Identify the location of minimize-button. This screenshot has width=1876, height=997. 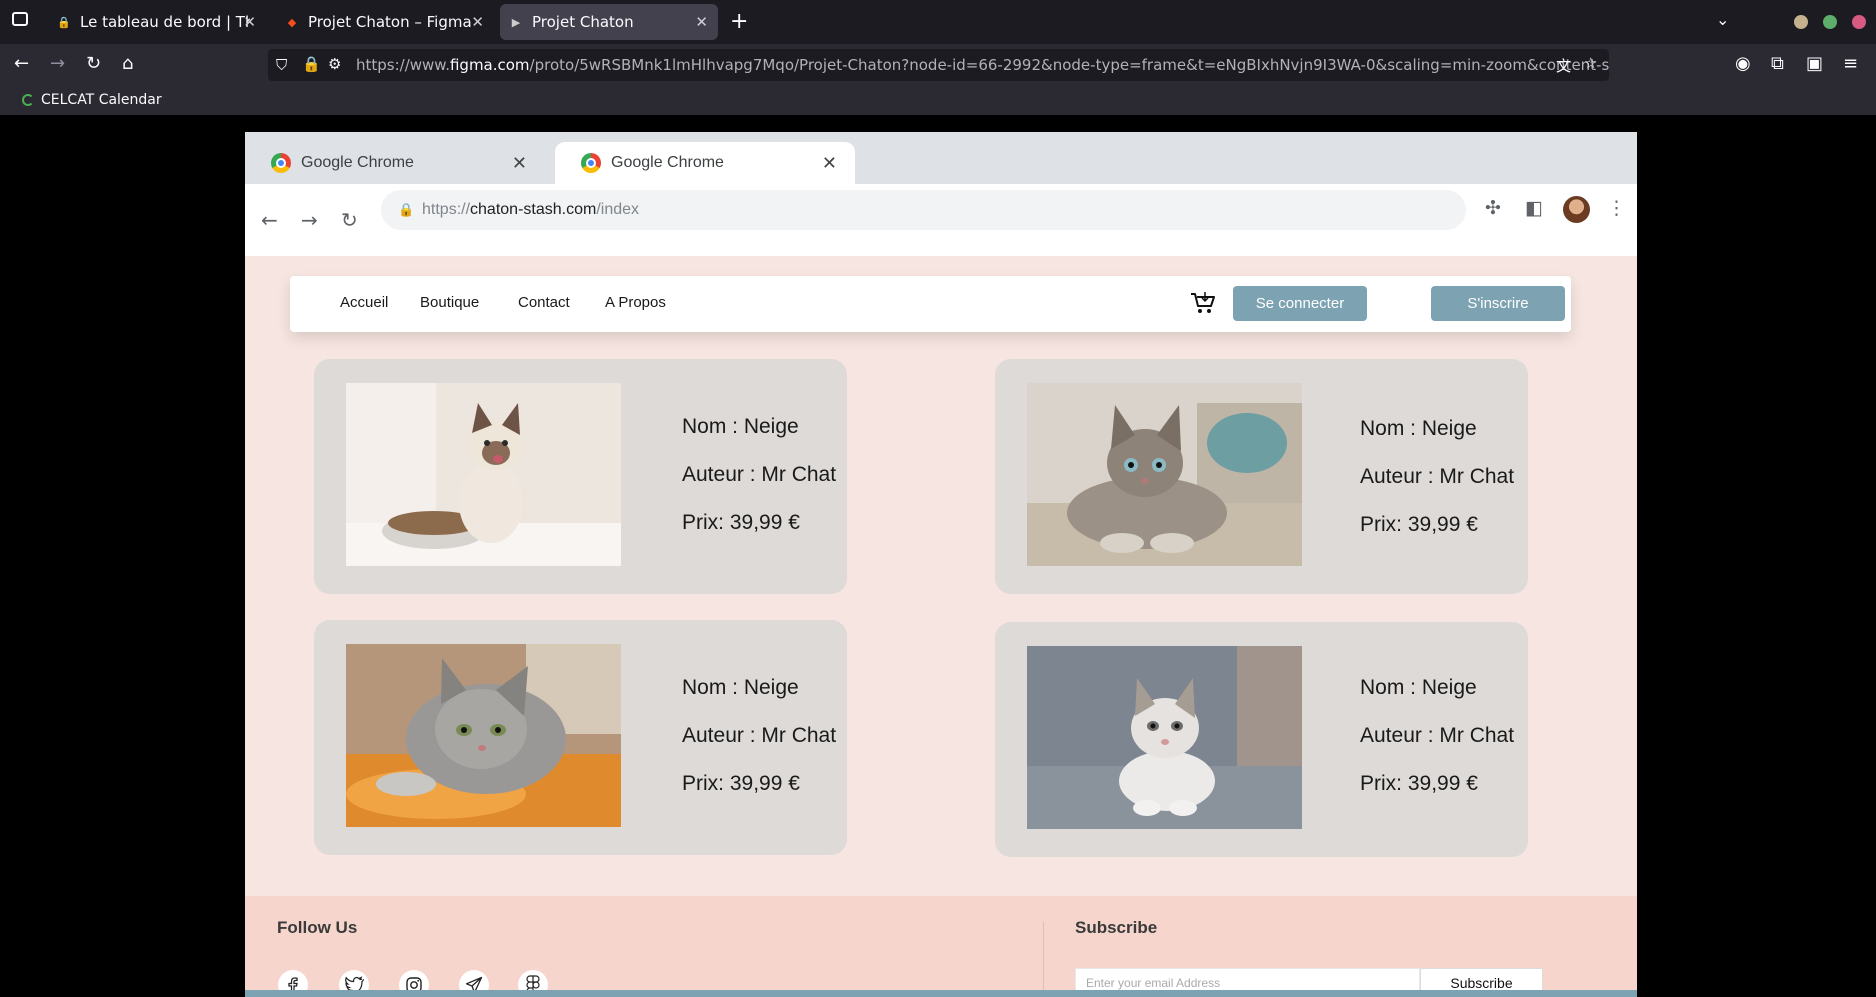
(1801, 22).